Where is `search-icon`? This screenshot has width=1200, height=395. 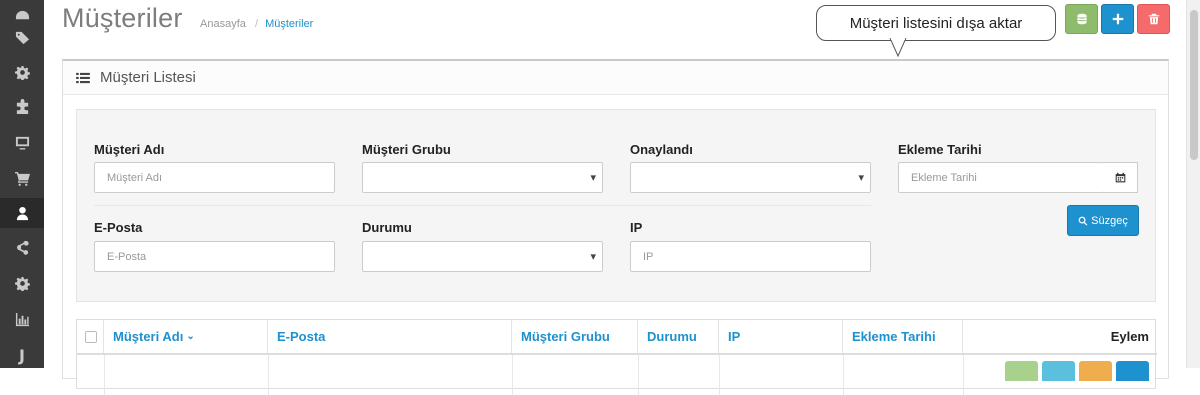 search-icon is located at coordinates (1083, 220).